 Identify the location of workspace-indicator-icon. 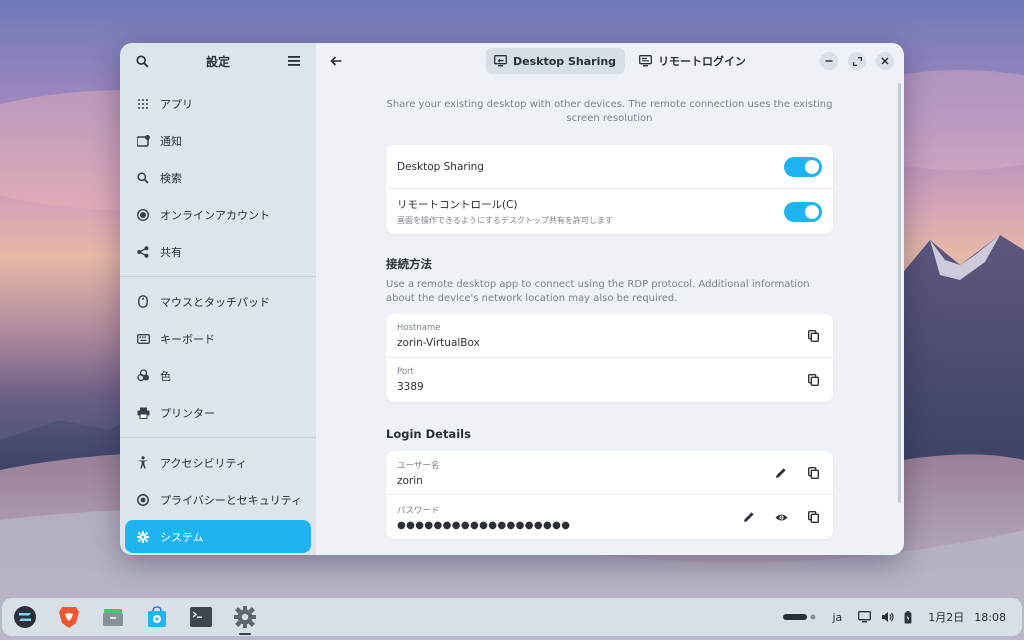
(798, 617).